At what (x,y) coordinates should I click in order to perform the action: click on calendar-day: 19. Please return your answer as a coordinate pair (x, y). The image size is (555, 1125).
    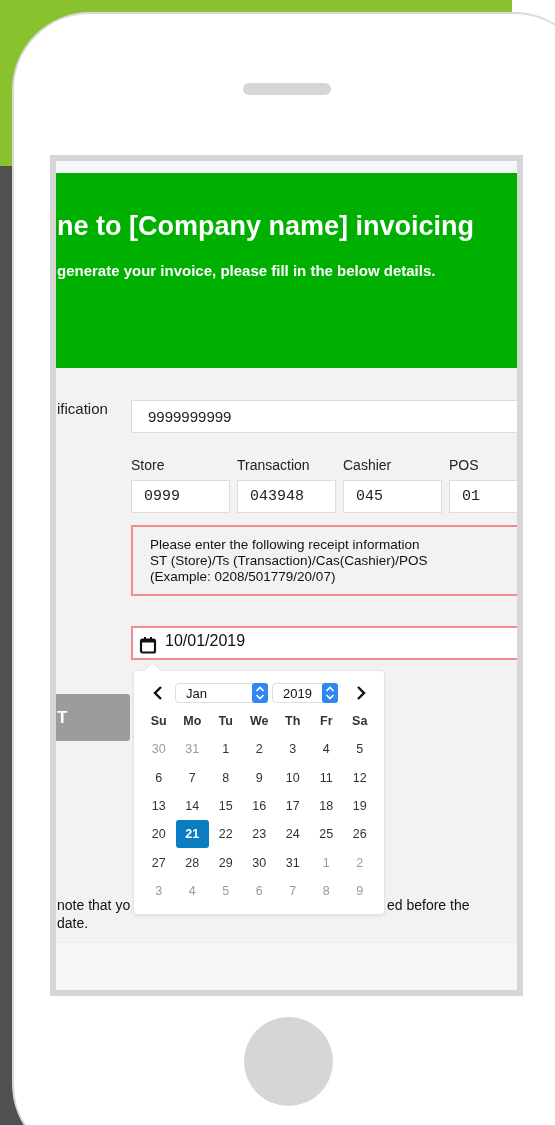
    Looking at the image, I should click on (360, 806).